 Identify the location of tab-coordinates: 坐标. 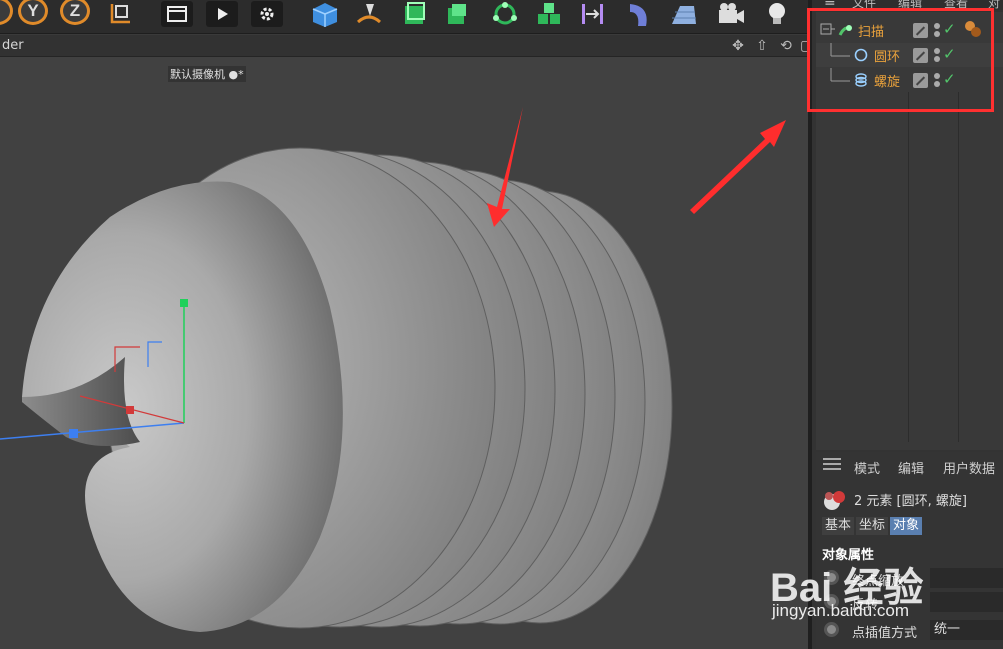
(872, 526).